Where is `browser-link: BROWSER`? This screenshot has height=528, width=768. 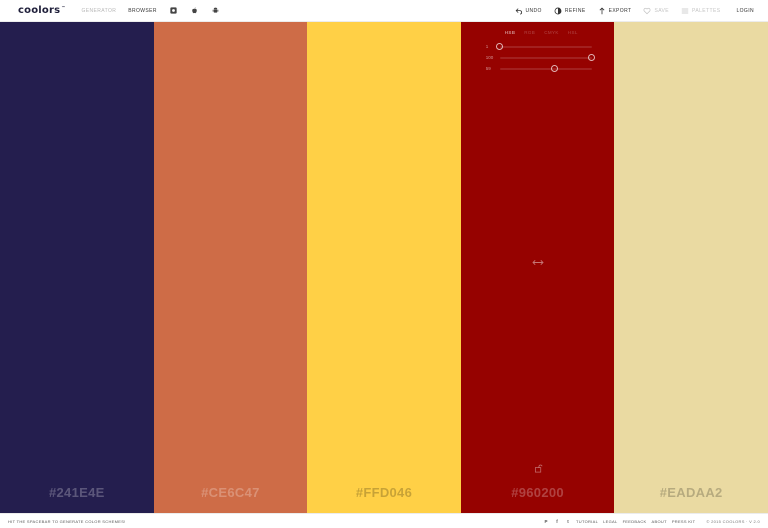 browser-link: BROWSER is located at coordinates (142, 11).